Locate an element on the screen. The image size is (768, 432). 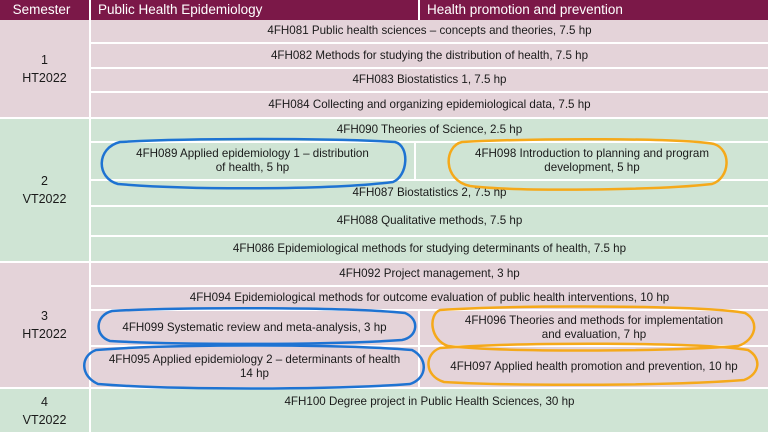
course-4fh088: 4FH088 Qualitative methods, 7.5 hp is located at coordinates (429, 221).